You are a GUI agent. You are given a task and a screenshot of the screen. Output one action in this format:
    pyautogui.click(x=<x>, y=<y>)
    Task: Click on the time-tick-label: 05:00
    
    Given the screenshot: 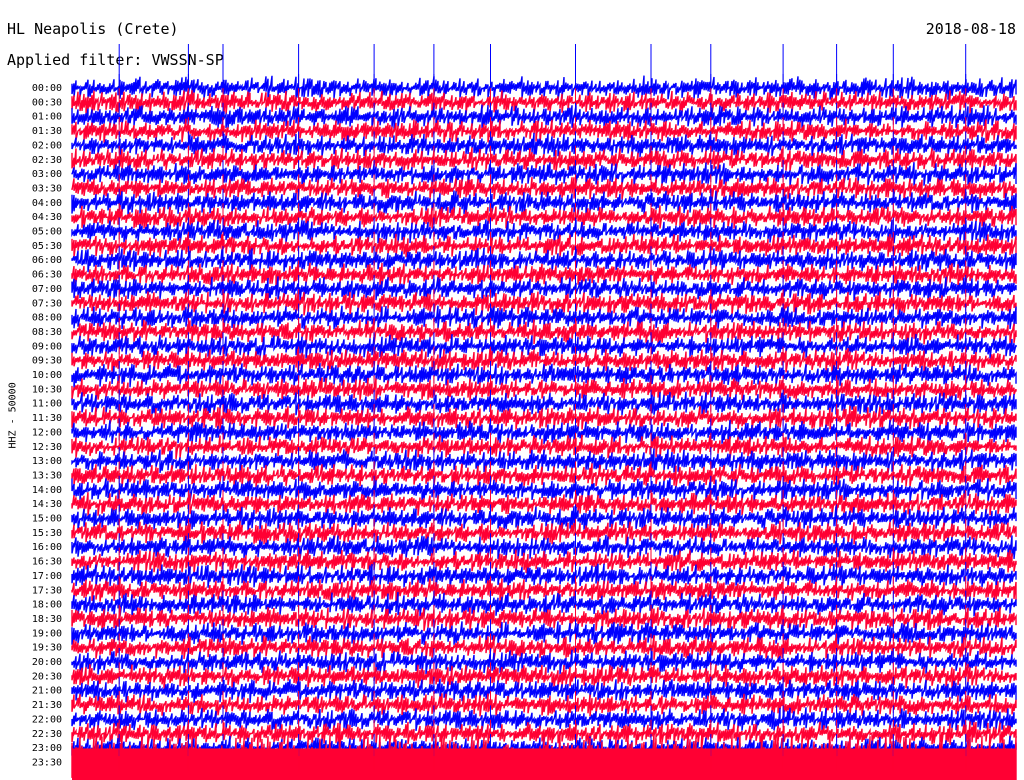 What is the action you would take?
    pyautogui.click(x=47, y=232)
    